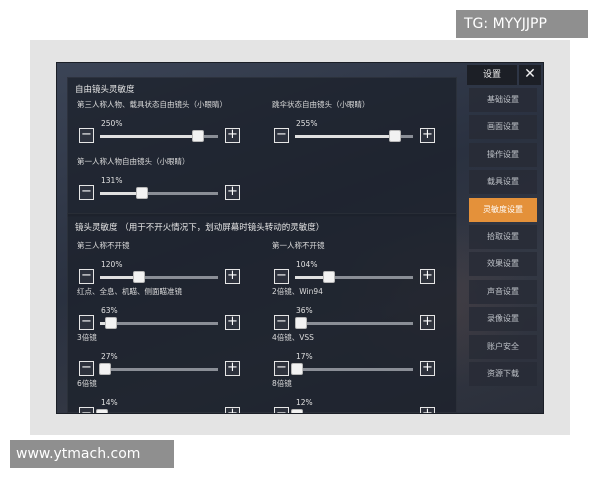 This screenshot has width=600, height=480. What do you see at coordinates (103, 245) in the screenshot?
I see `scope-label-0: 第三人称不开镜` at bounding box center [103, 245].